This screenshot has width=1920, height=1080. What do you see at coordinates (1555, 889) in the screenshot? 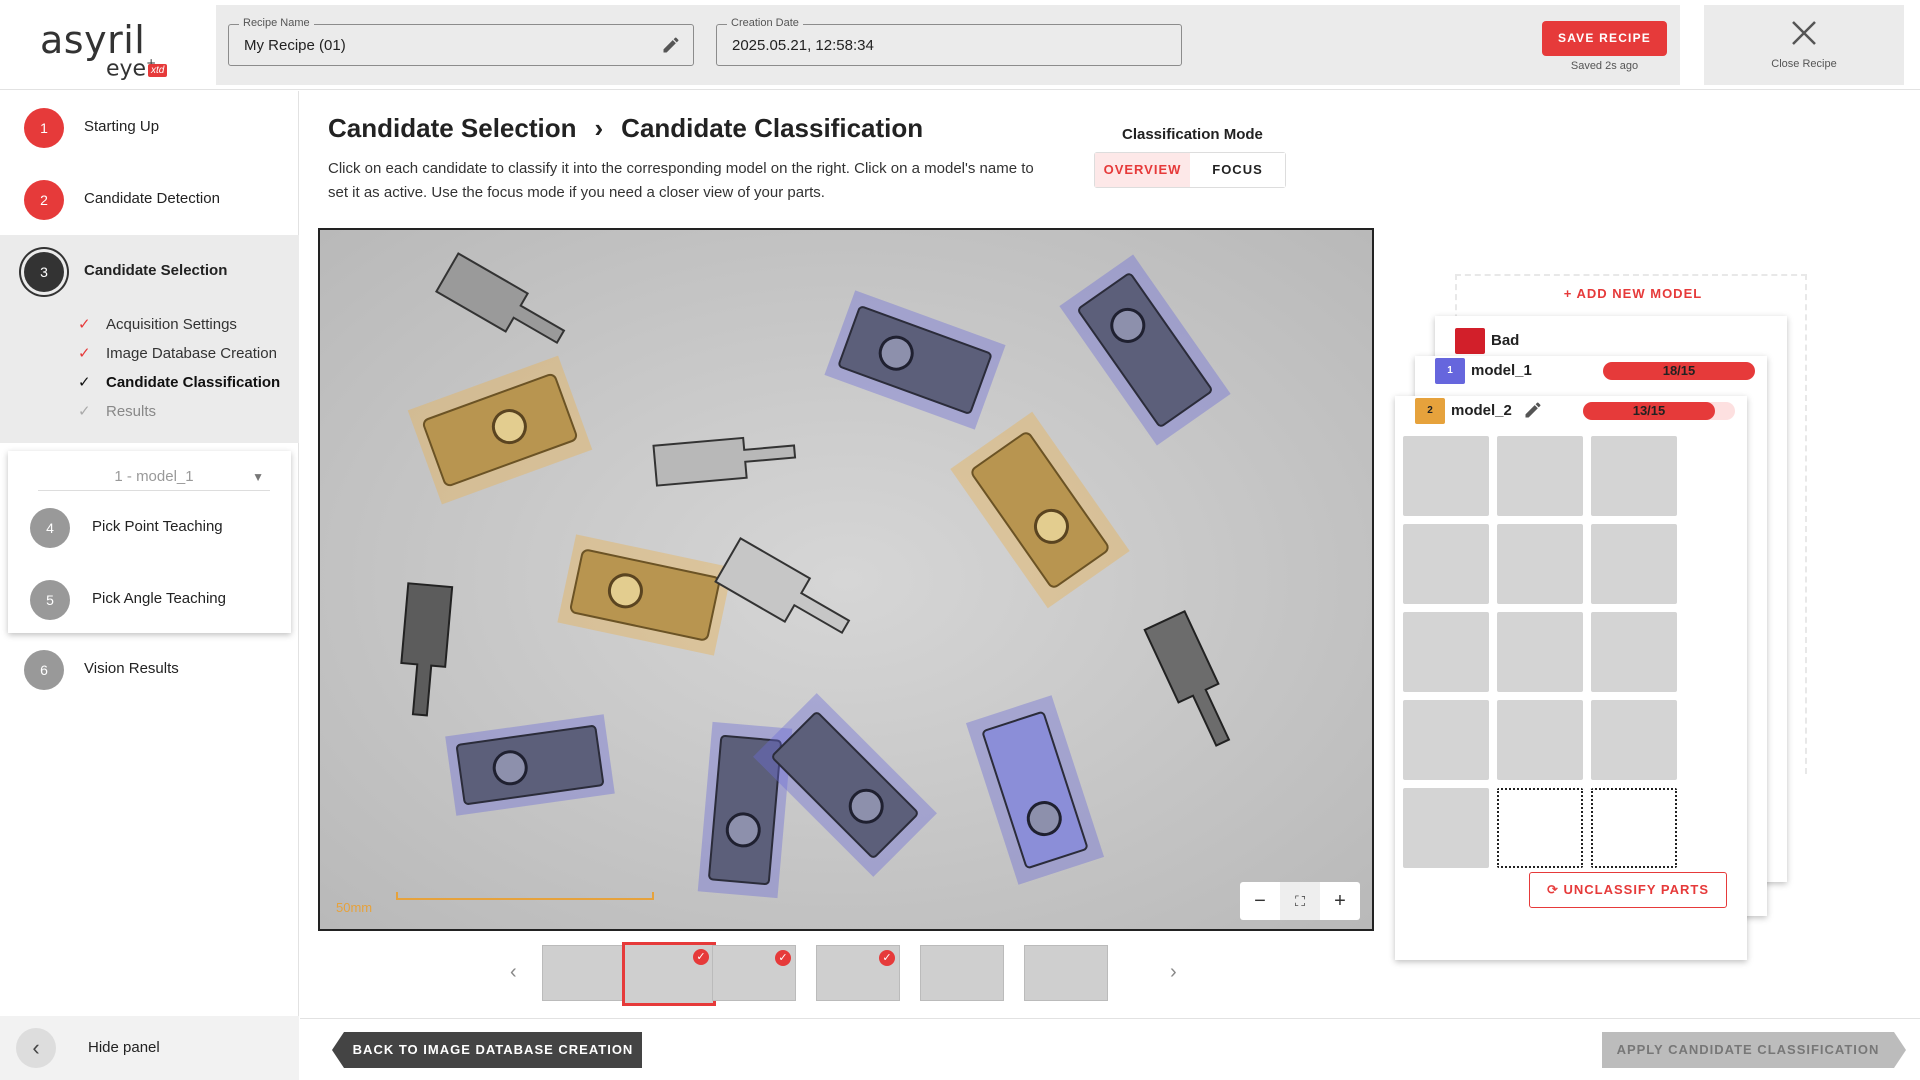
I see `refresh-icon: ⟳` at bounding box center [1555, 889].